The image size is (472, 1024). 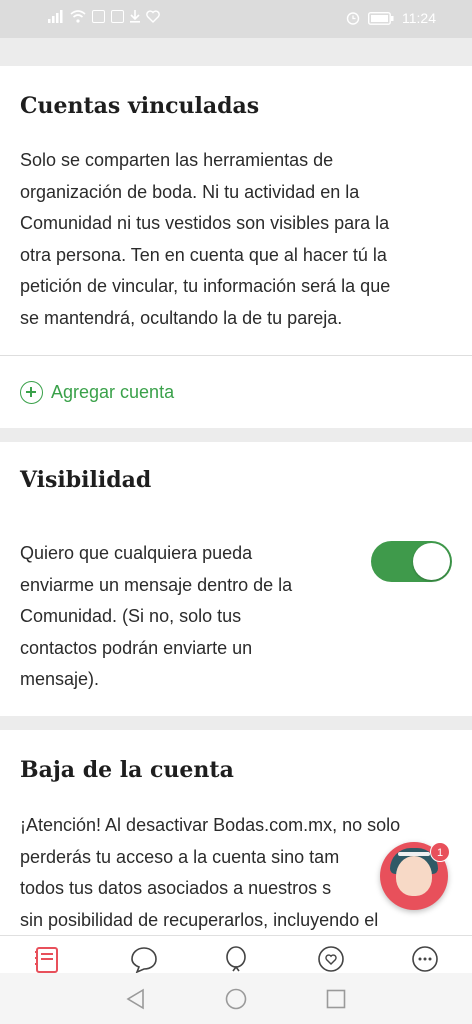 What do you see at coordinates (78, 16) in the screenshot?
I see `wifi-icon` at bounding box center [78, 16].